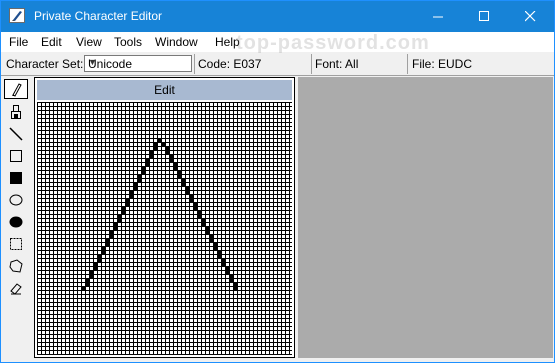 The image size is (555, 363). I want to click on eraser-tool, so click(16, 288).